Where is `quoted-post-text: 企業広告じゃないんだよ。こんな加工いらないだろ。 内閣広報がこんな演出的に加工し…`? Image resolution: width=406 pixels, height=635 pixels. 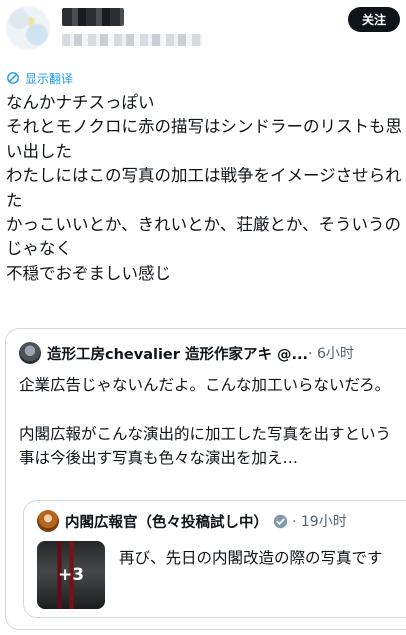
quoted-post-text: 企業広告じゃないんだよ。こんな加工いらないだろ。 内閣広報がこんな演出的に加工し… is located at coordinates (205, 422).